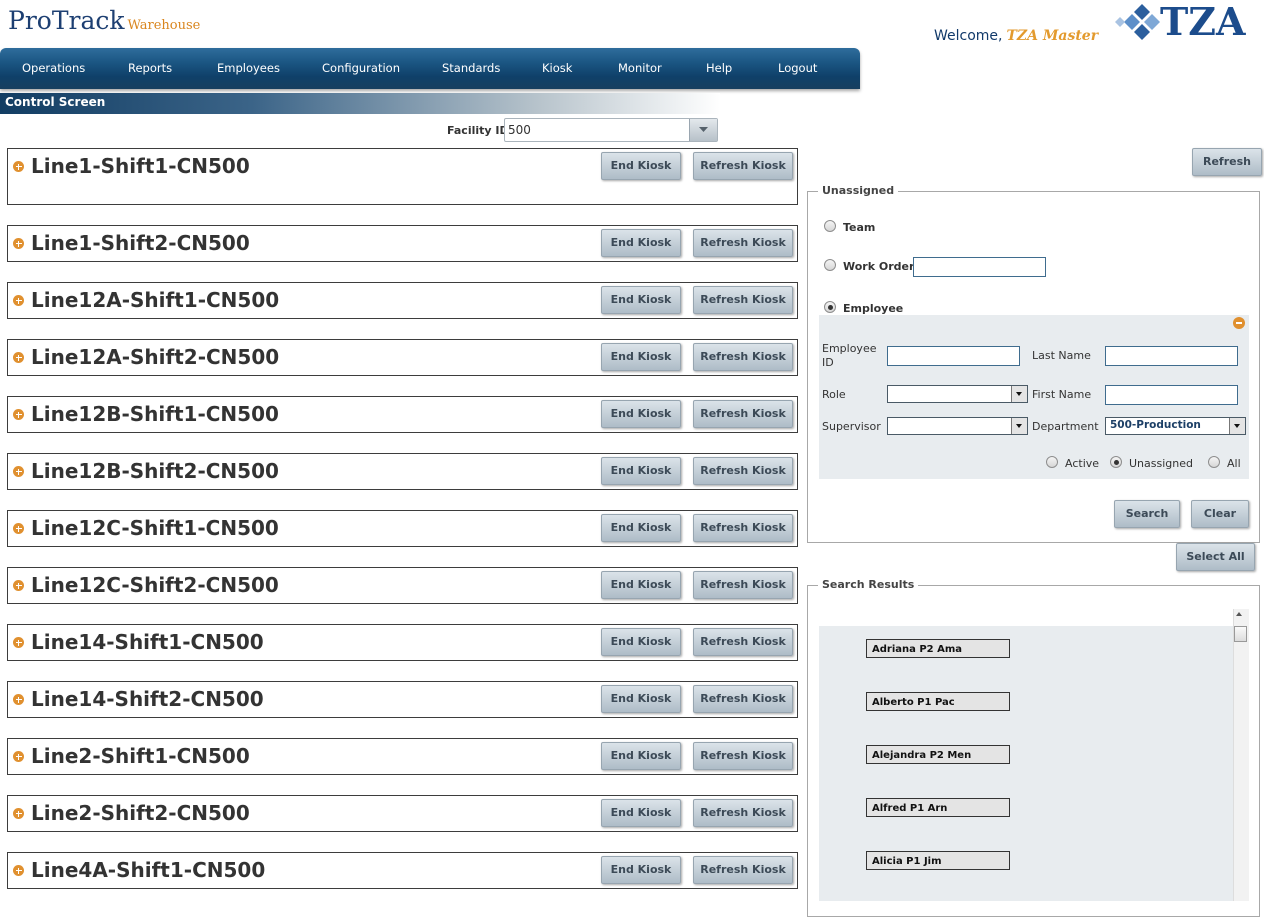 Image resolution: width=1264 pixels, height=917 pixels. What do you see at coordinates (1239, 323) in the screenshot?
I see `collapse-minus-icon` at bounding box center [1239, 323].